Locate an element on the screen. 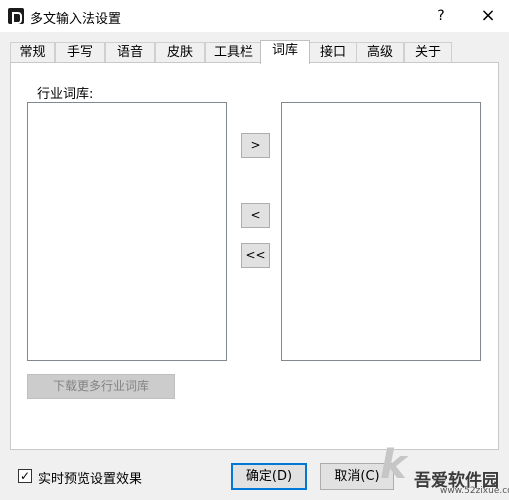 This screenshot has width=509, height=500. tab-advanced: 高级 is located at coordinates (380, 52).